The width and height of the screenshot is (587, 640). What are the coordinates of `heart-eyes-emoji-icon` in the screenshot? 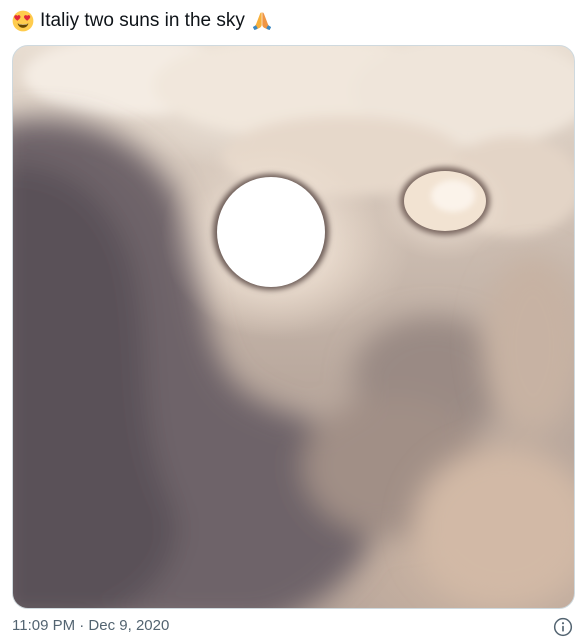 It's located at (23, 21).